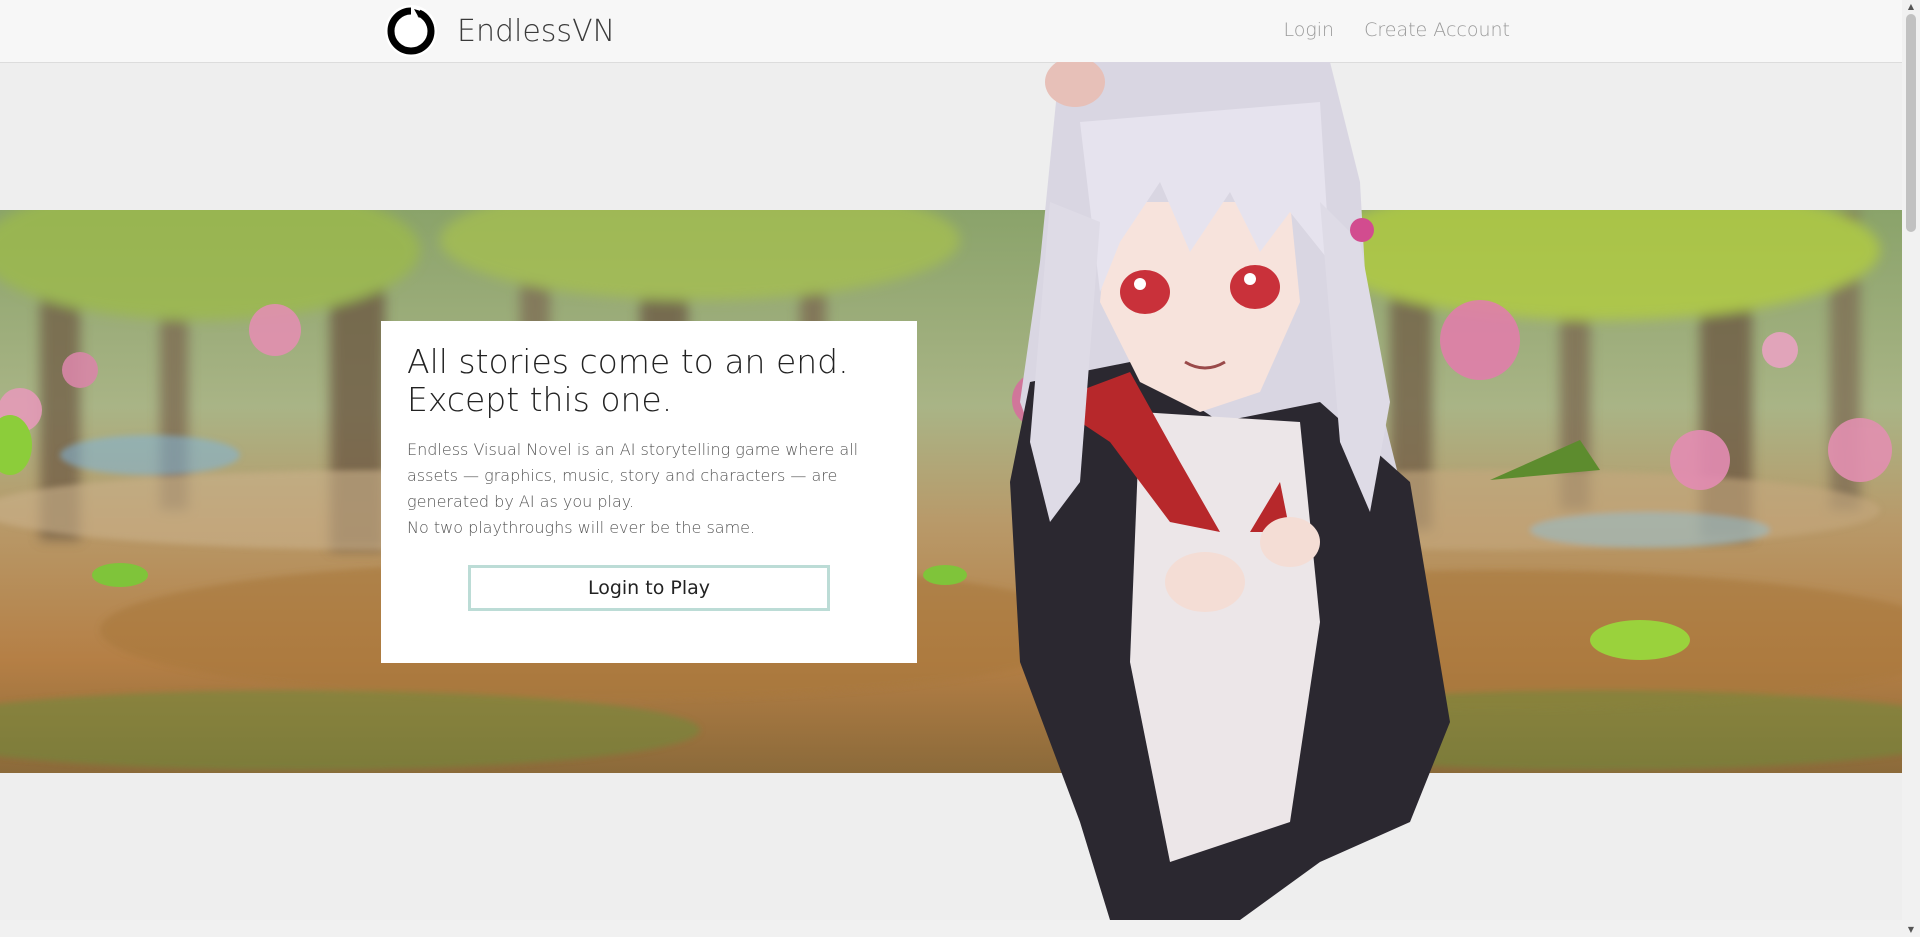 This screenshot has height=937, width=1920. Describe the element at coordinates (540, 399) in the screenshot. I see `headline-line-2: Except this one.` at that location.